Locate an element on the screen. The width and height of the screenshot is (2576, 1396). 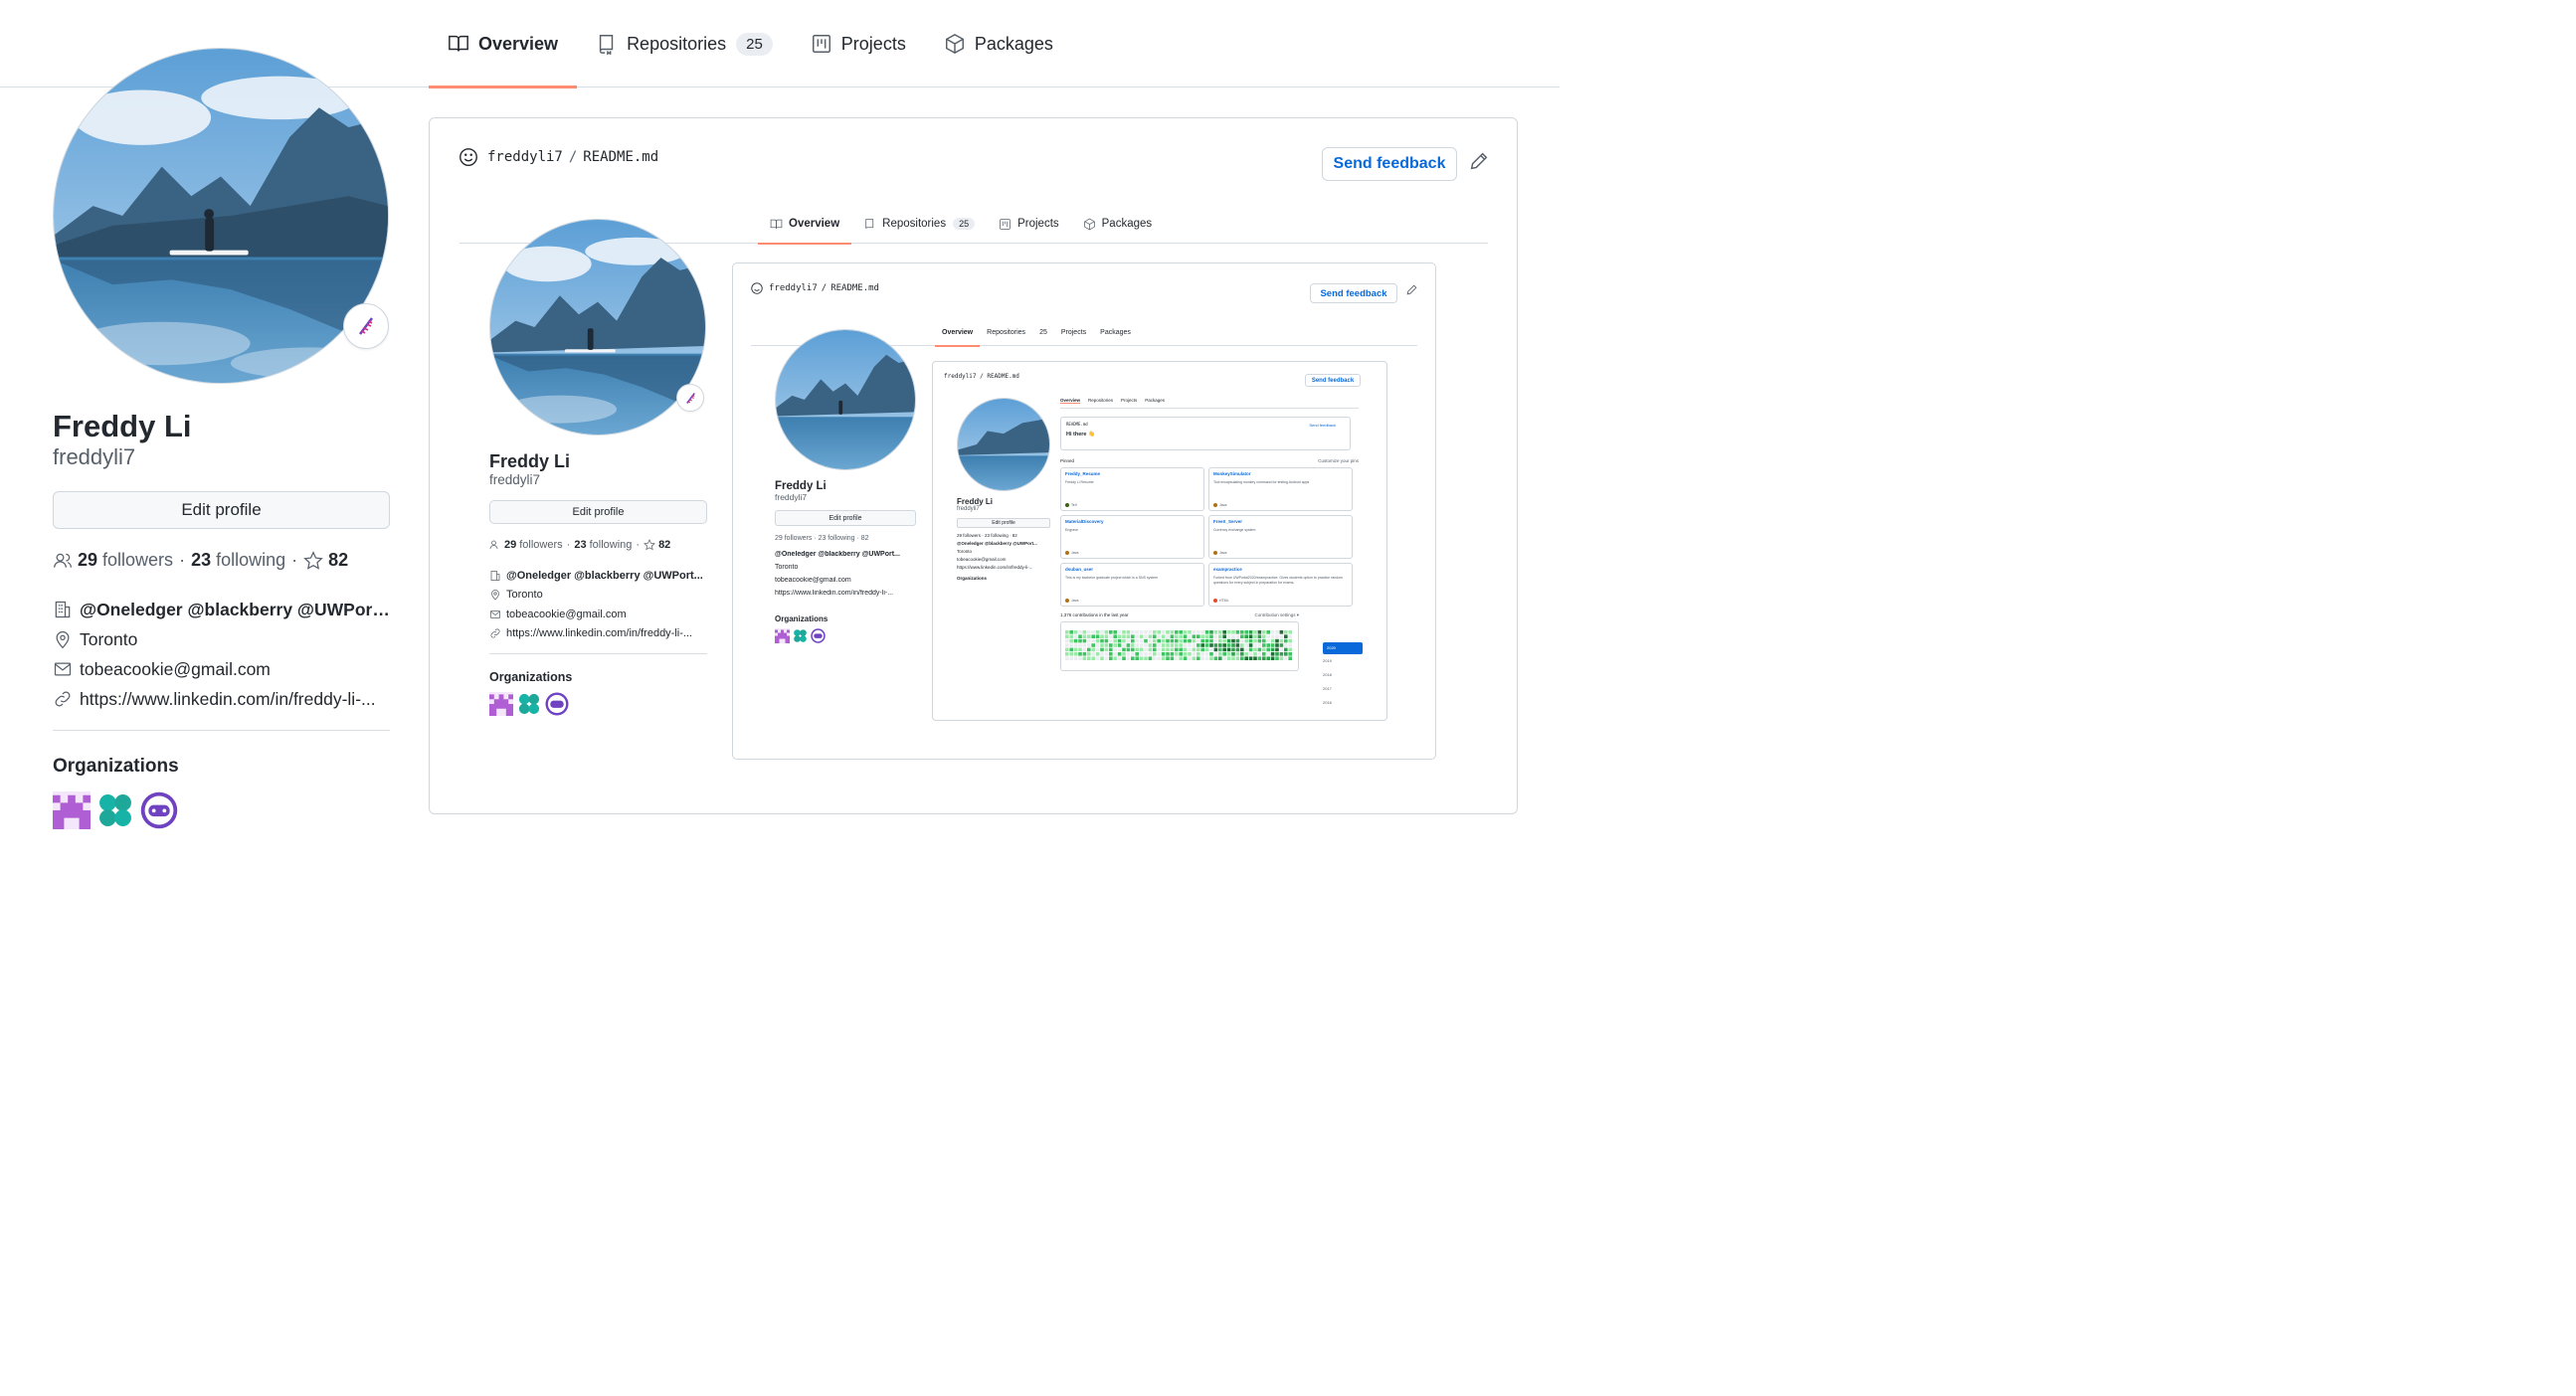
readme-path-slash: / is located at coordinates (573, 157).